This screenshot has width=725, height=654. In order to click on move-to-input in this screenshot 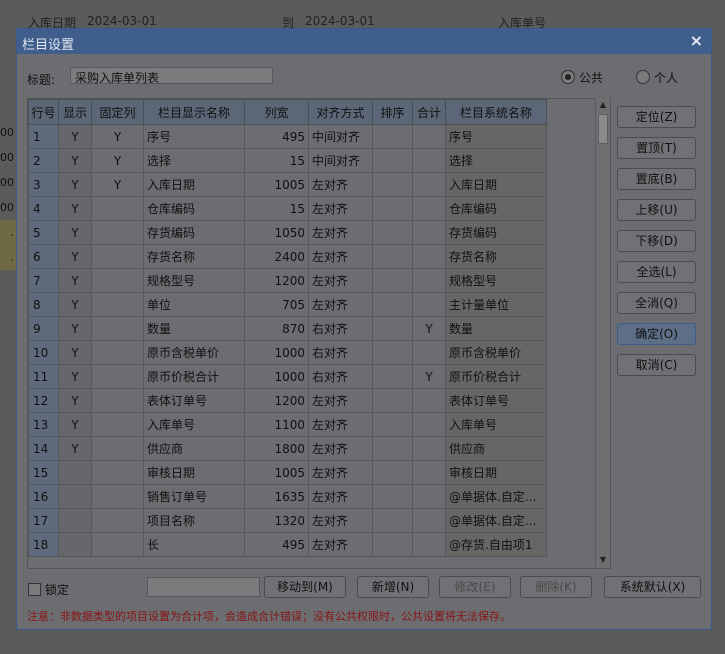, I will do `click(203, 587)`.